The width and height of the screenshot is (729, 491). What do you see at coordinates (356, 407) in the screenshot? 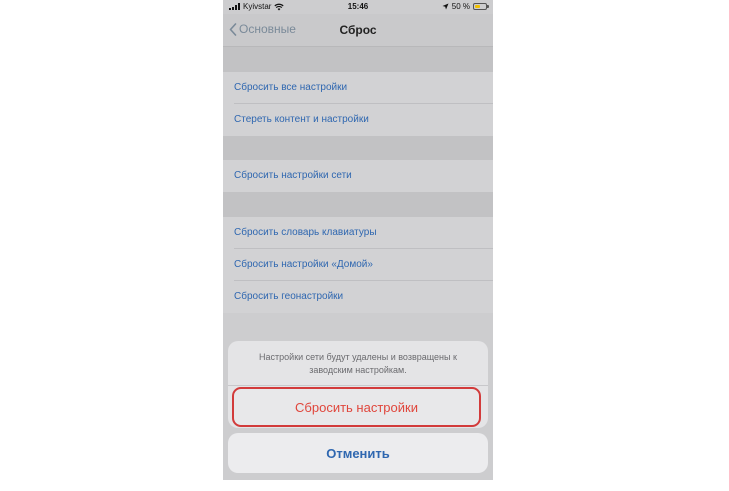
I see `reset-settings-button: Сбросить настройки` at bounding box center [356, 407].